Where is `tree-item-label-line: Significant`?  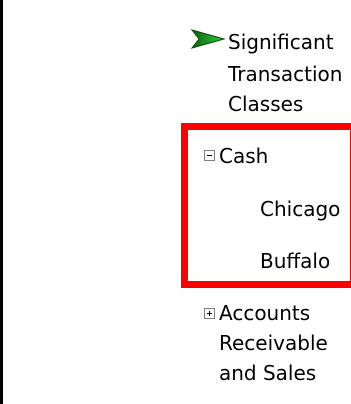
tree-item-label-line: Significant is located at coordinates (281, 42).